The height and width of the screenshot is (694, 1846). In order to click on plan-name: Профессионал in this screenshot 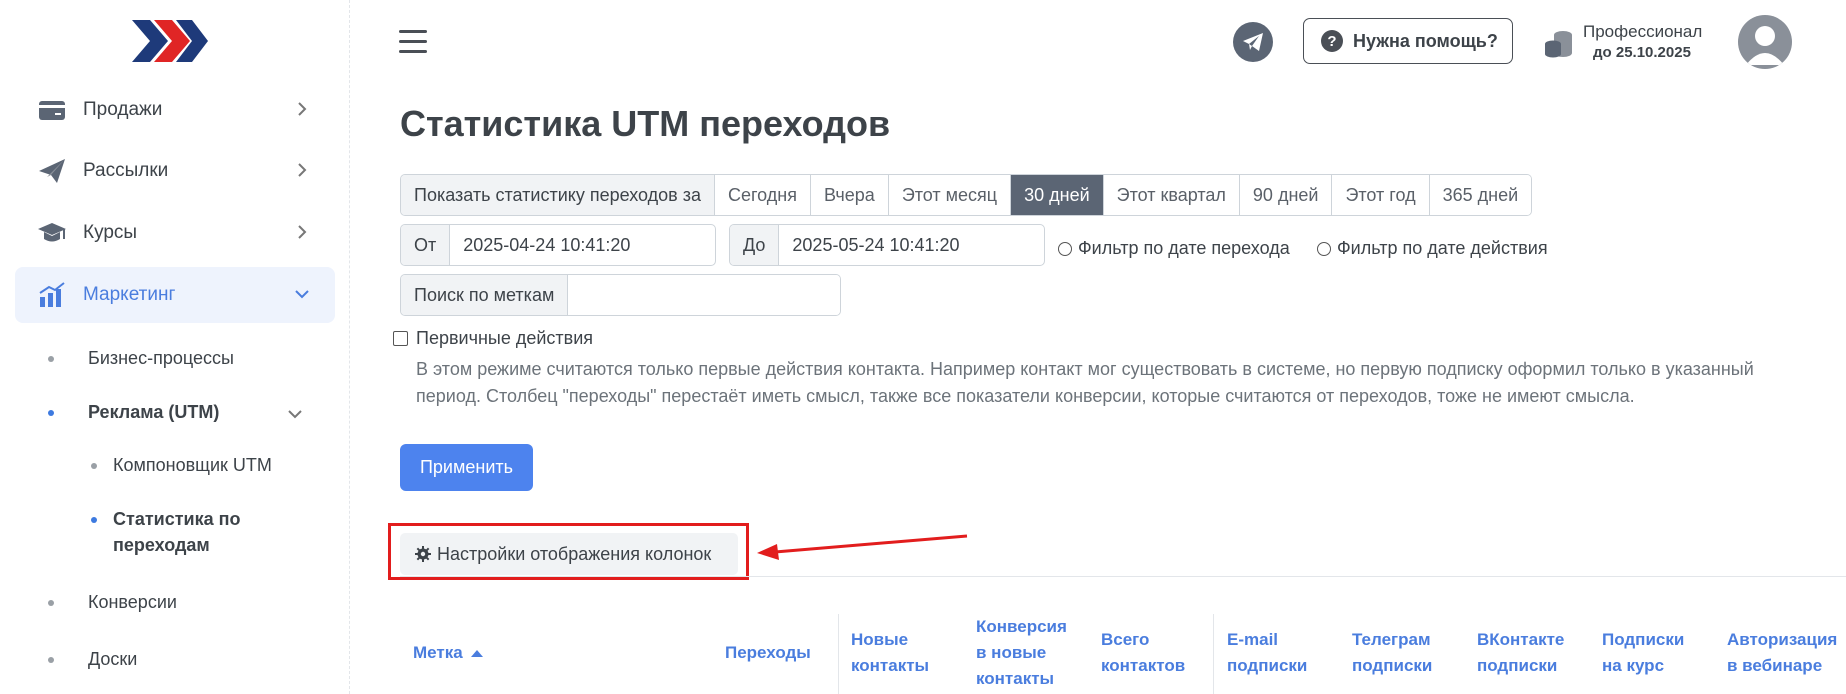, I will do `click(1643, 31)`.